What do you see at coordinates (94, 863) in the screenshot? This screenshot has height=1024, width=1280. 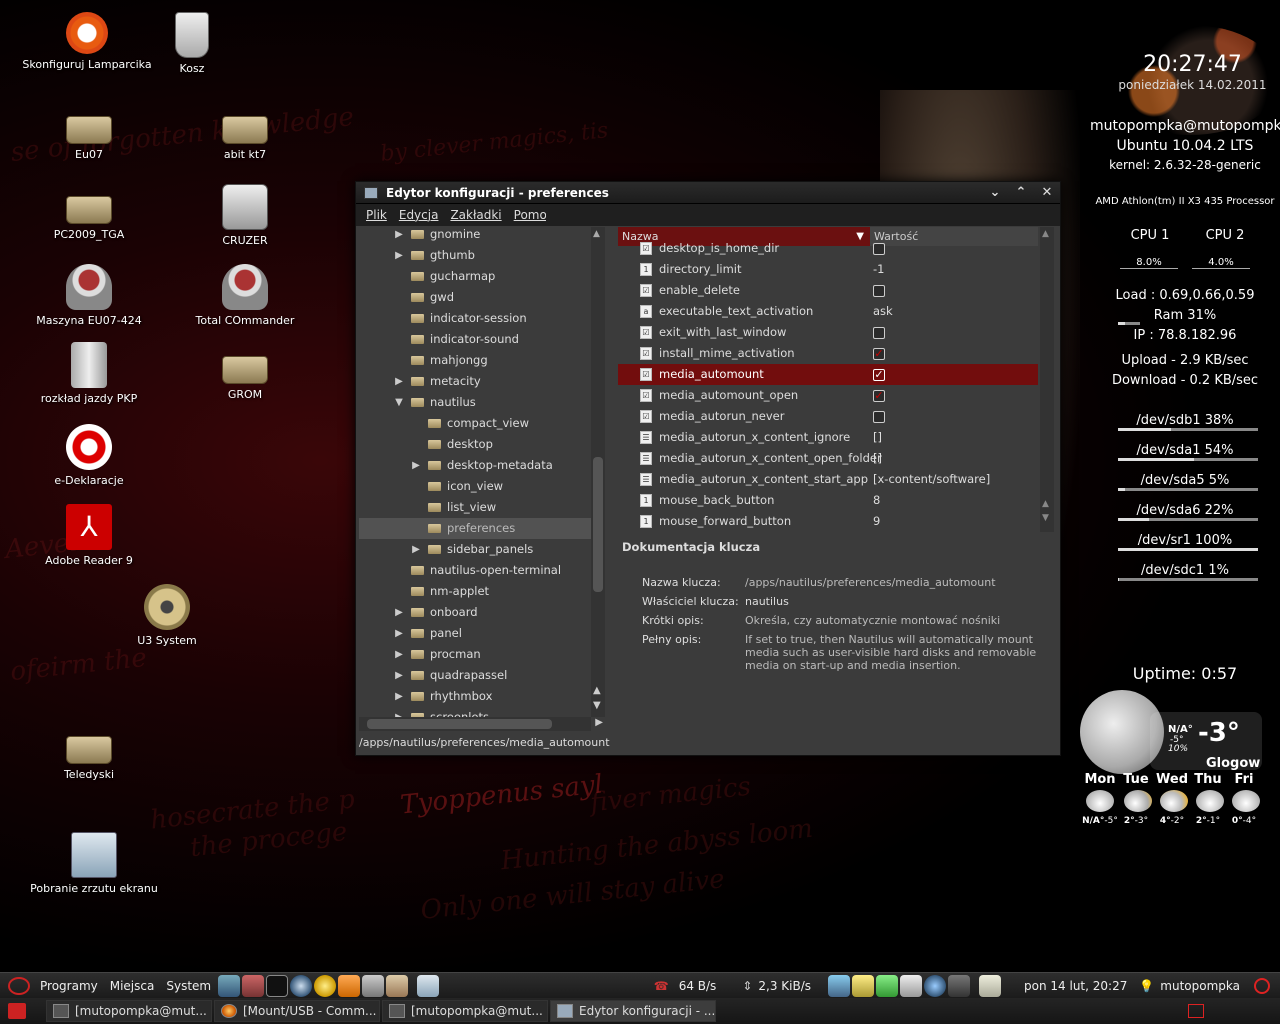 I see `desktop-icon-screenshot: Pobranie zrzutu ekranu` at bounding box center [94, 863].